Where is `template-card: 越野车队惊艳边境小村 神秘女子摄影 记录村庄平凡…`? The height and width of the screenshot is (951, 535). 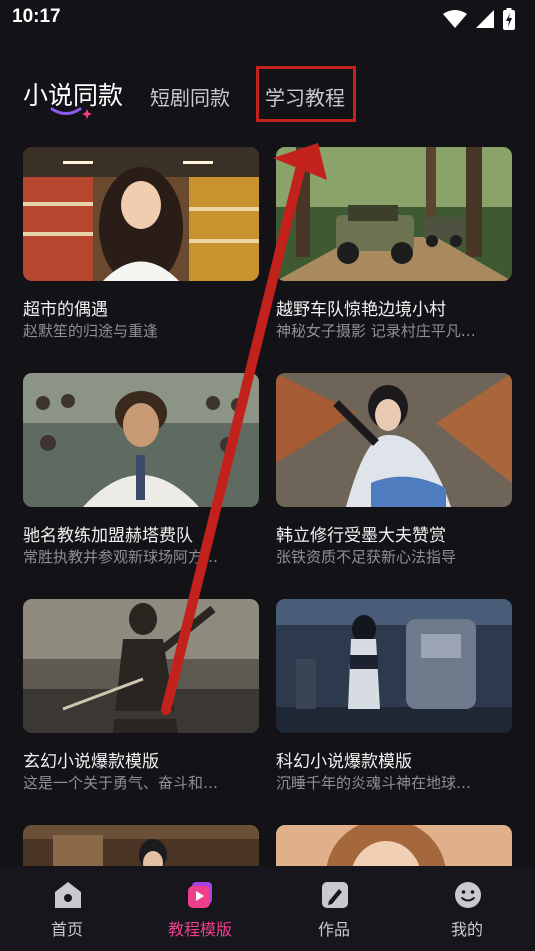
template-card: 越野车队惊艳边境小村 神秘女子摄影 记录村庄平凡… is located at coordinates (394, 243).